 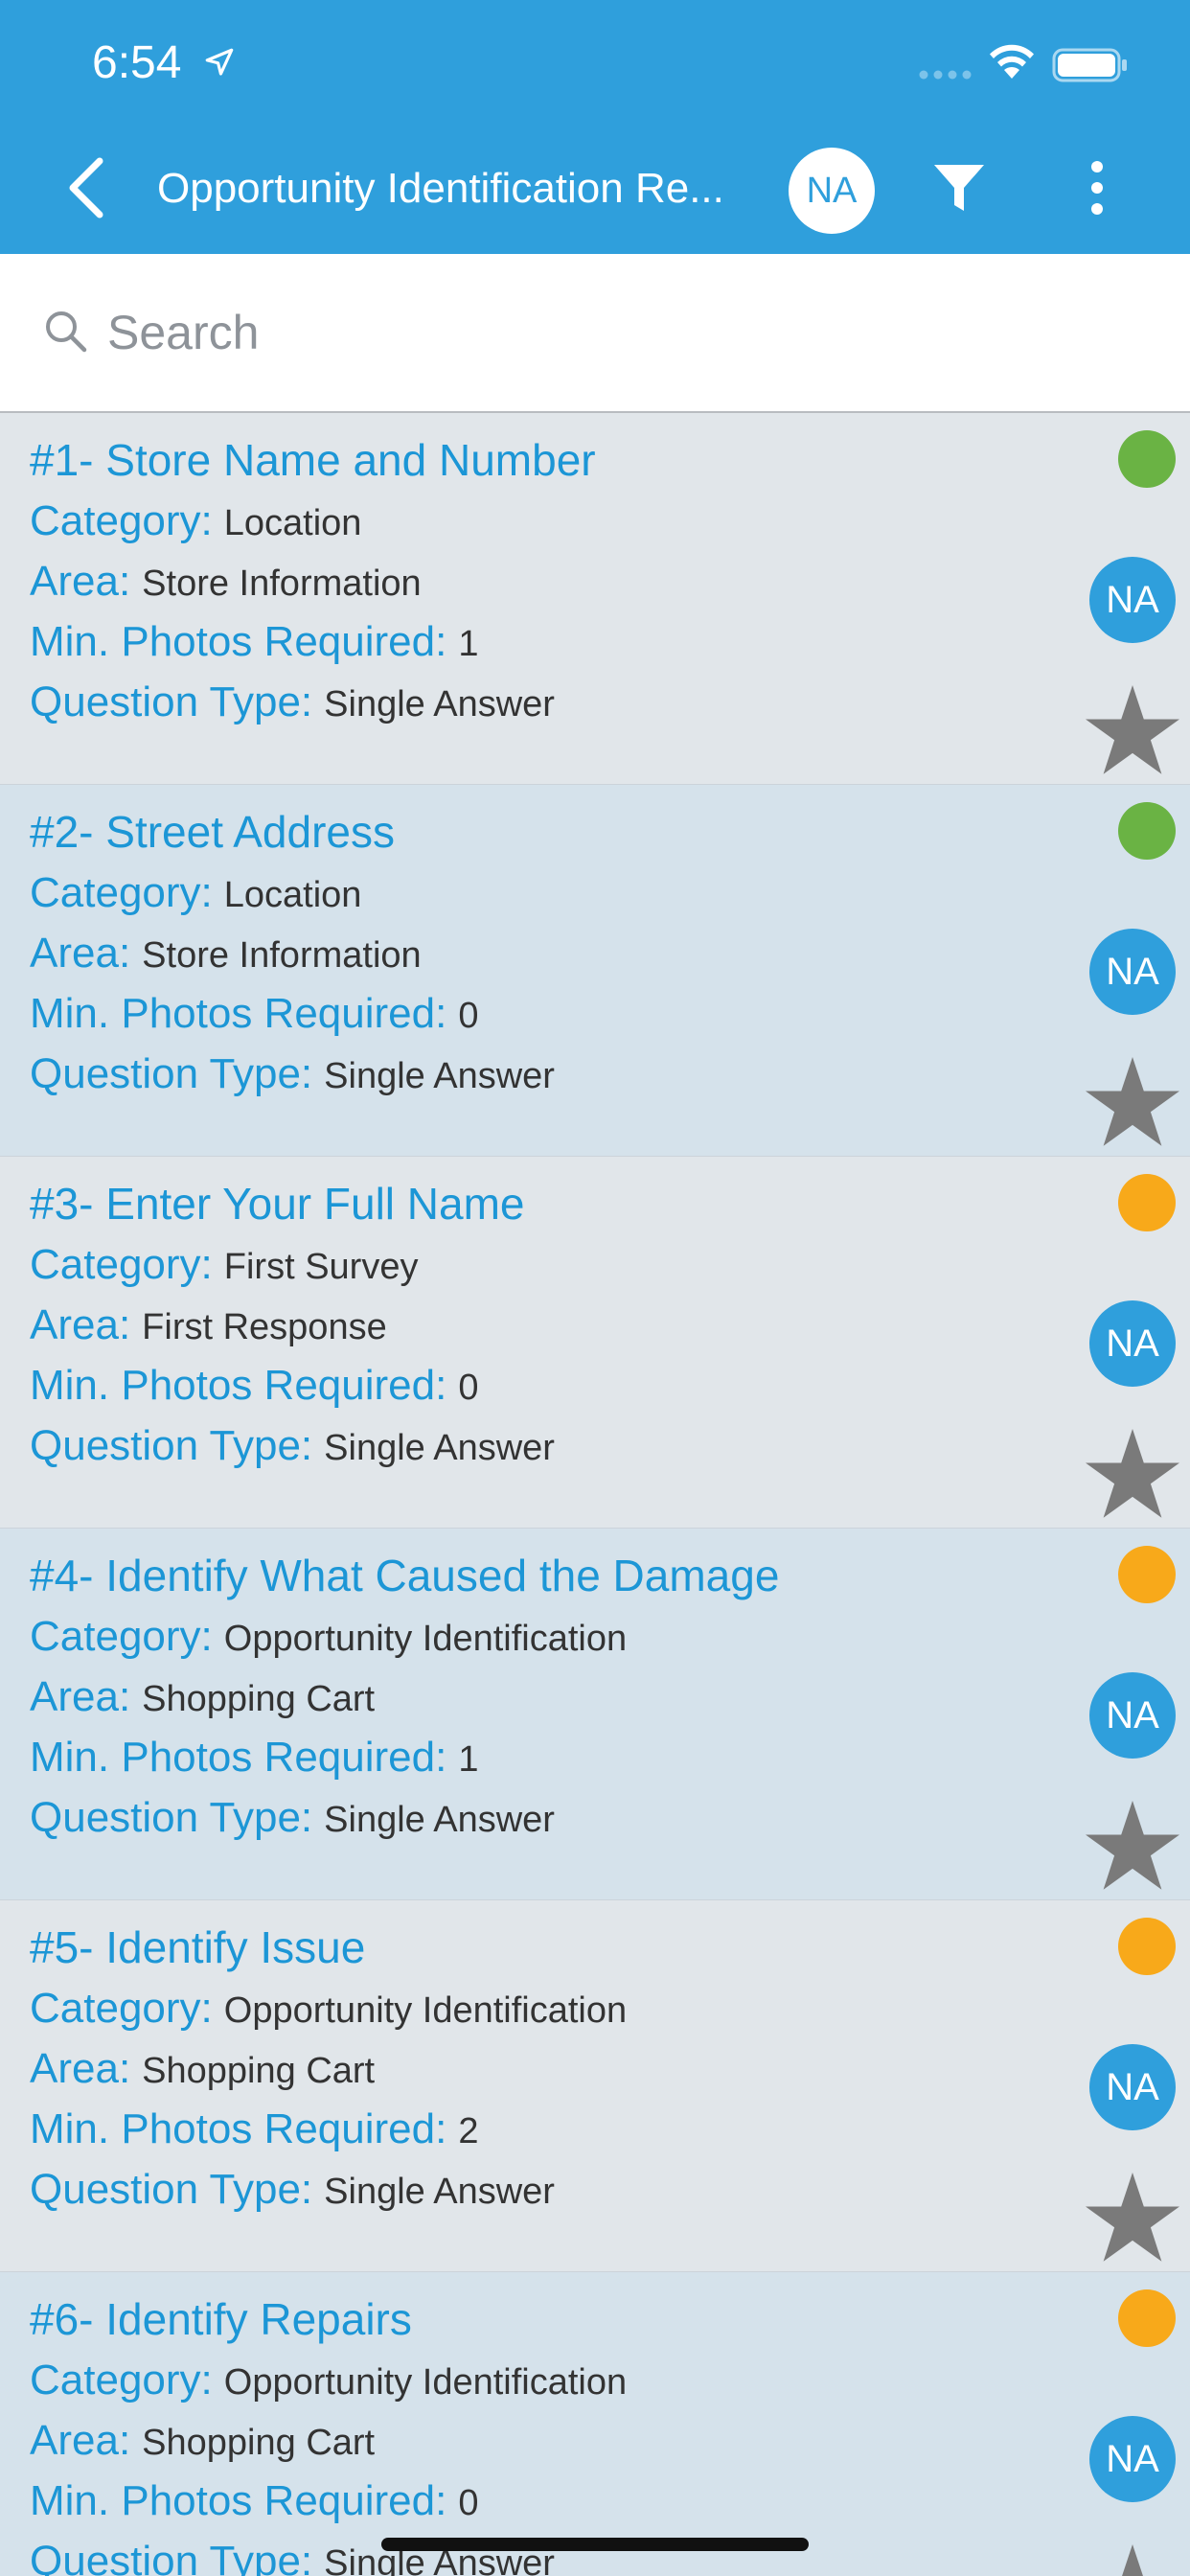 I want to click on category-field: Category: First Survey, so click(x=225, y=1264).